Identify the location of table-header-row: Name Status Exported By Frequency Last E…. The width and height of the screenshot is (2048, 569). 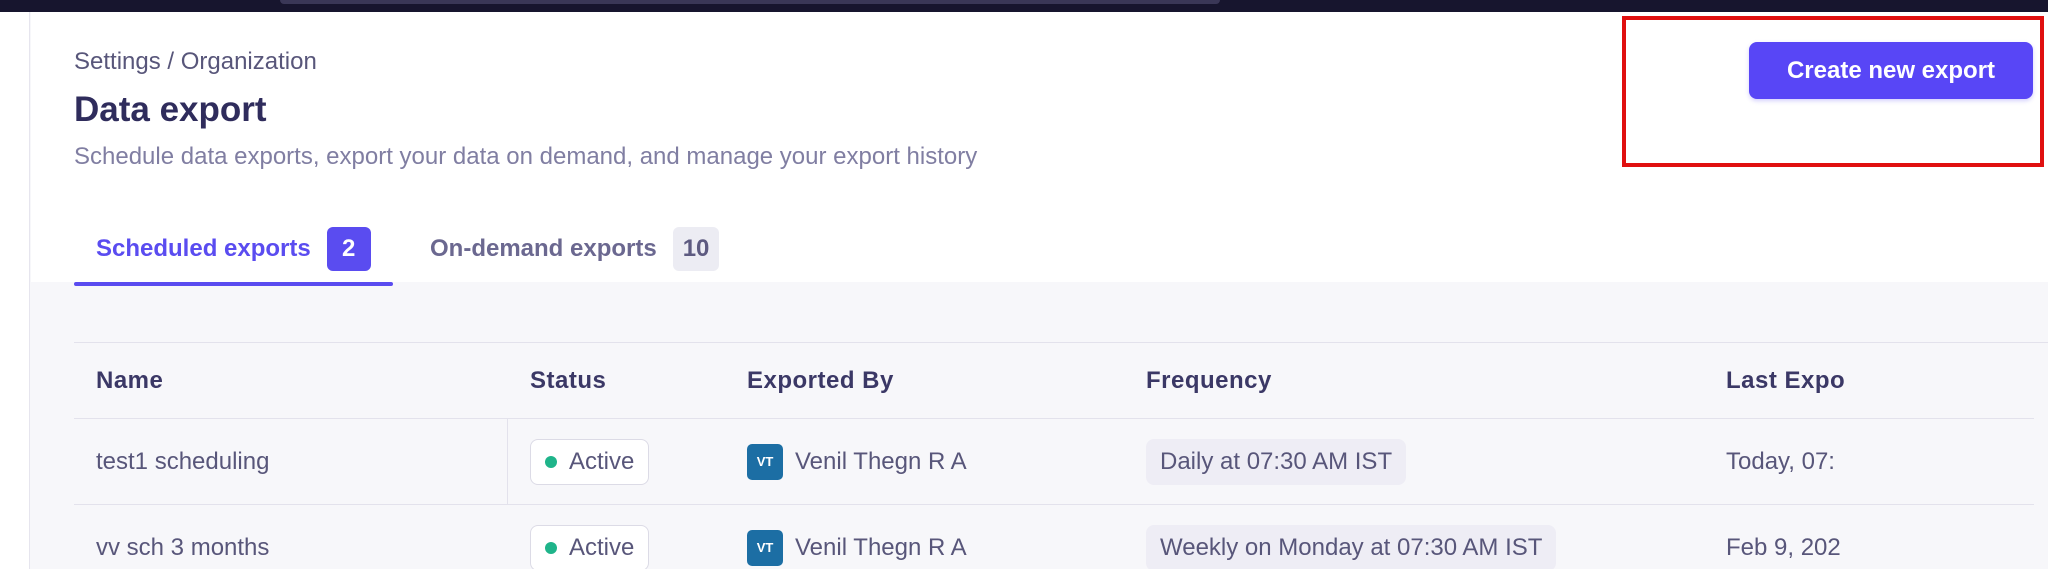
(1054, 381).